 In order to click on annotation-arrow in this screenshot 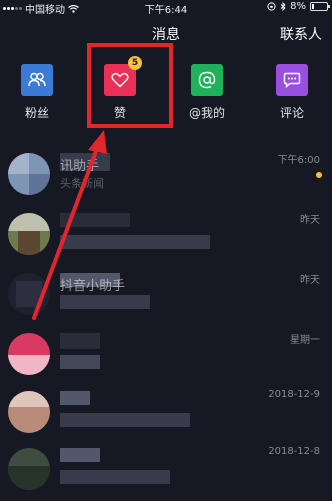, I will do `click(69, 225)`.